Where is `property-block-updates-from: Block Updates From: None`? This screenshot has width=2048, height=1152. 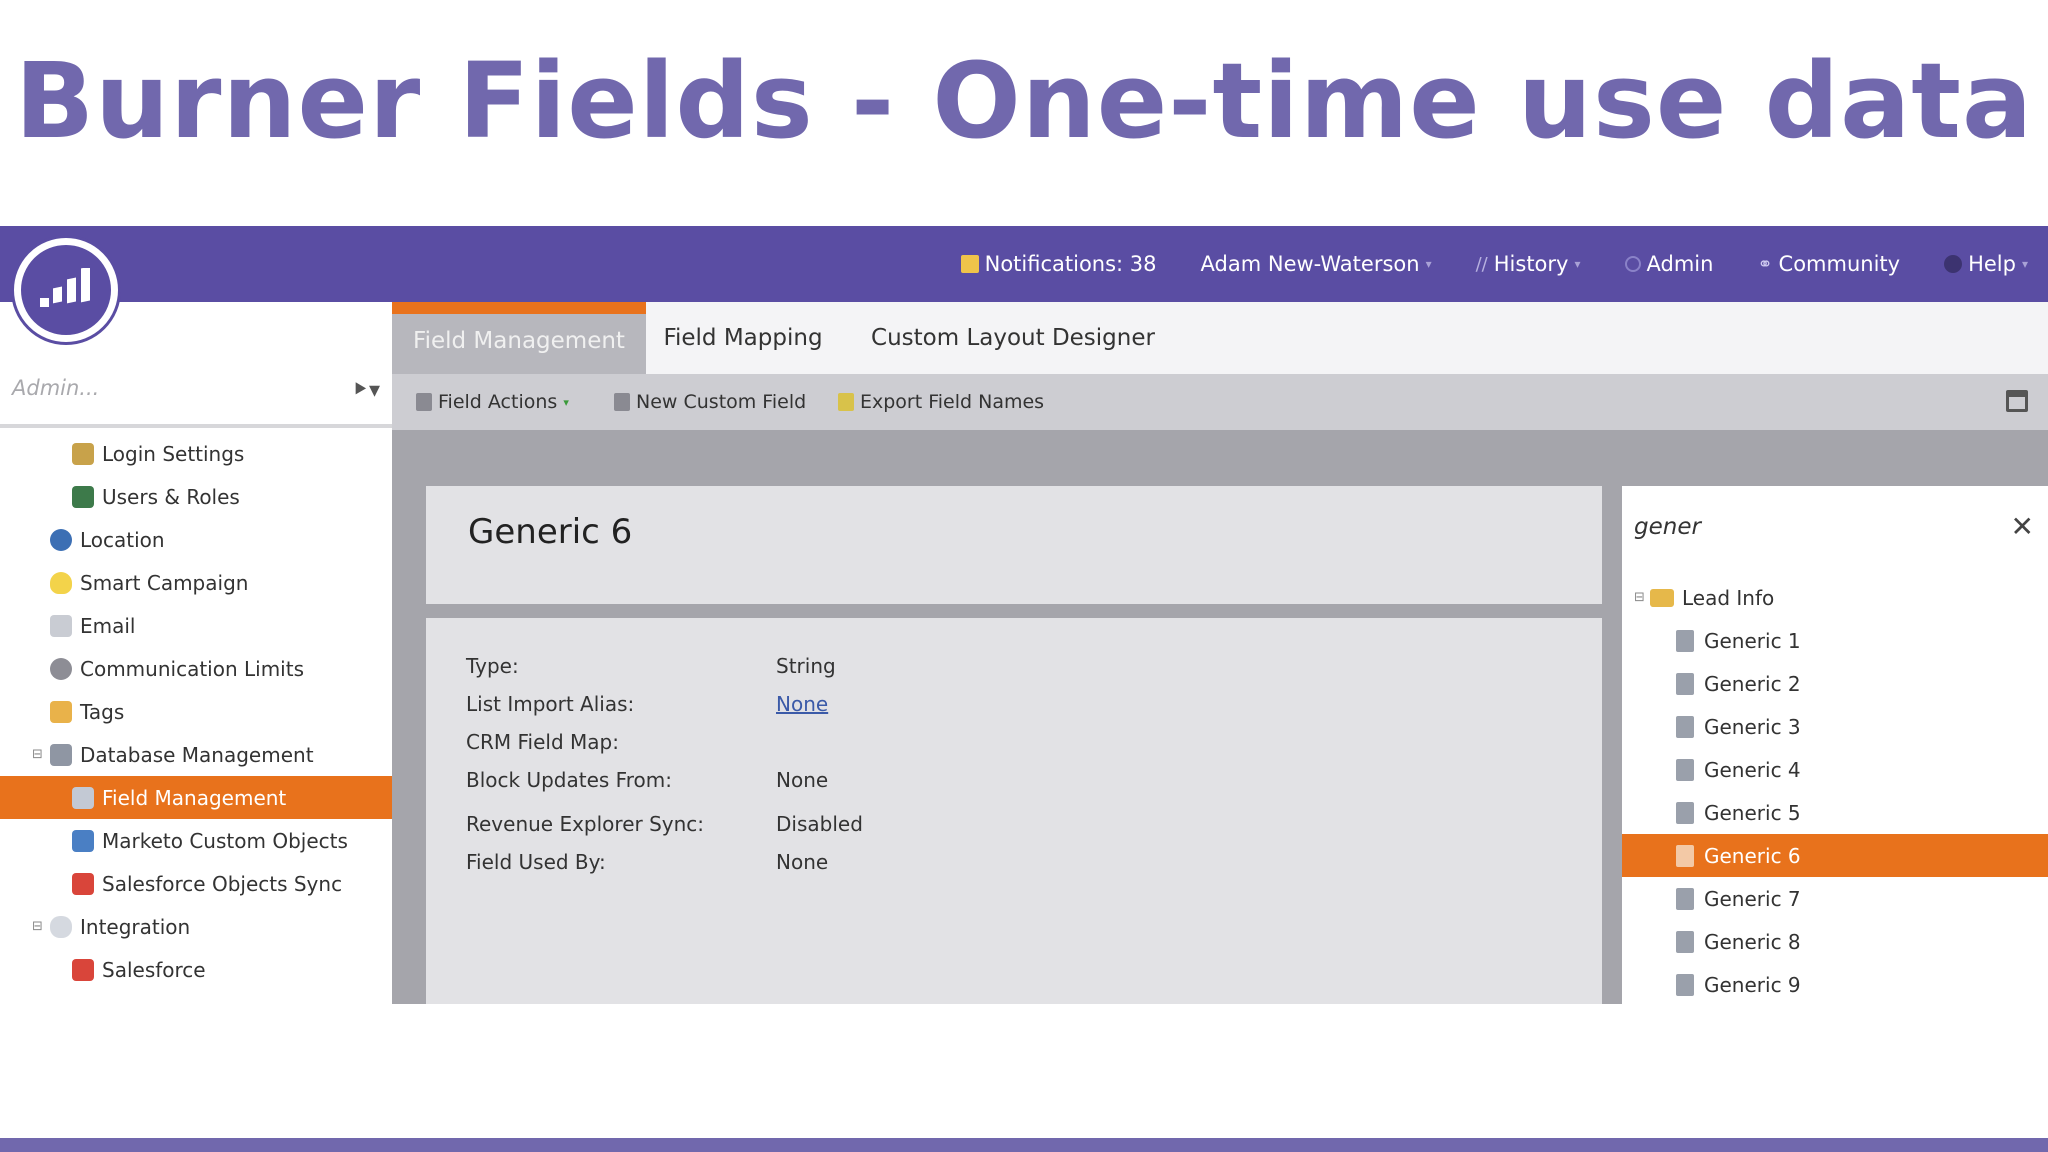 property-block-updates-from: Block Updates From: None is located at coordinates (647, 780).